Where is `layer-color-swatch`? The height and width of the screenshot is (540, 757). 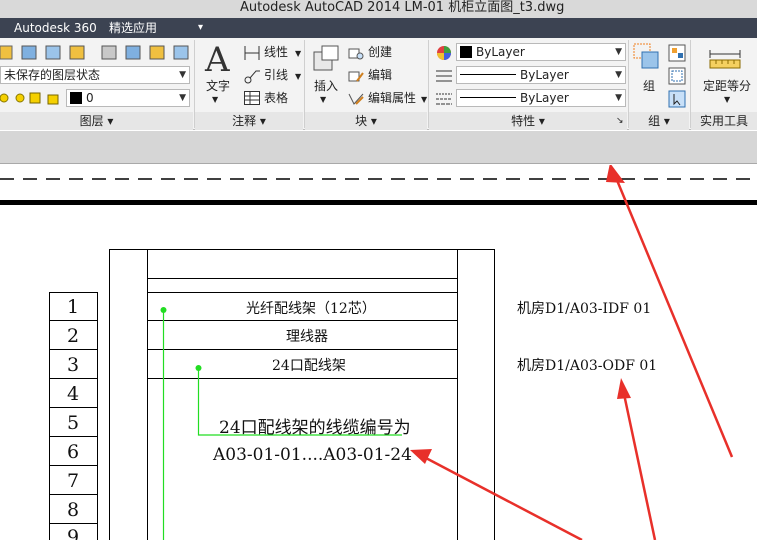
layer-color-swatch is located at coordinates (76, 98).